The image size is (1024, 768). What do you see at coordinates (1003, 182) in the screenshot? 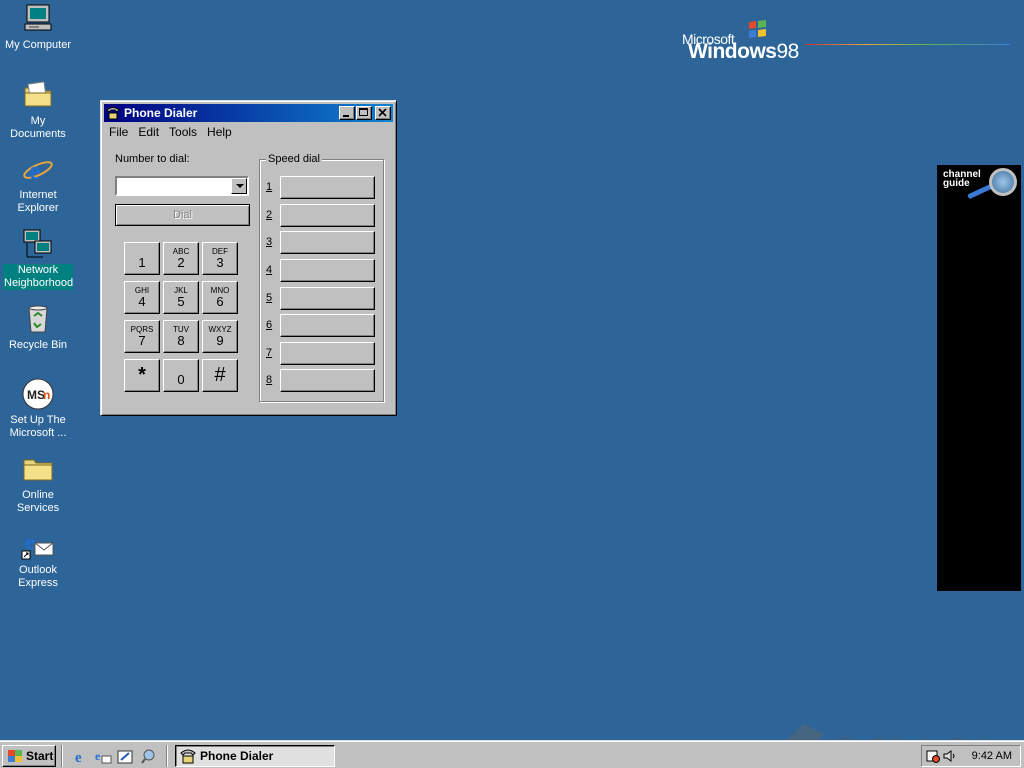
I see `magnifier-icon` at bounding box center [1003, 182].